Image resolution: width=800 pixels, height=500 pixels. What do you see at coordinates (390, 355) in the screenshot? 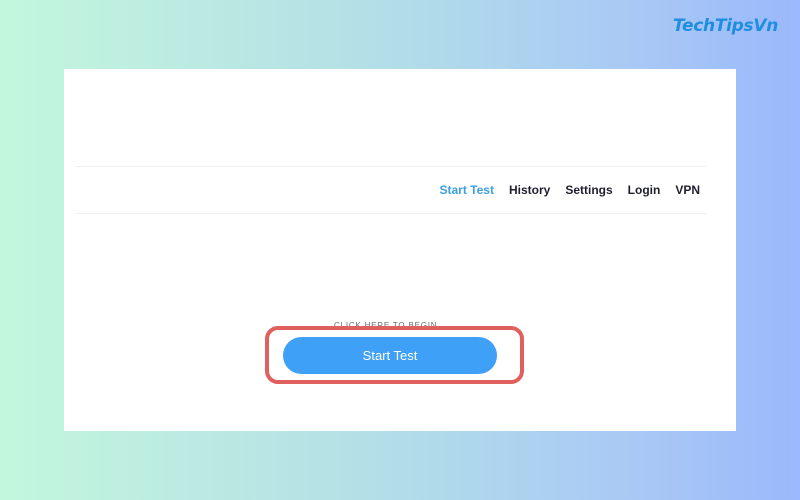
I see `start-test-button: Start Test` at bounding box center [390, 355].